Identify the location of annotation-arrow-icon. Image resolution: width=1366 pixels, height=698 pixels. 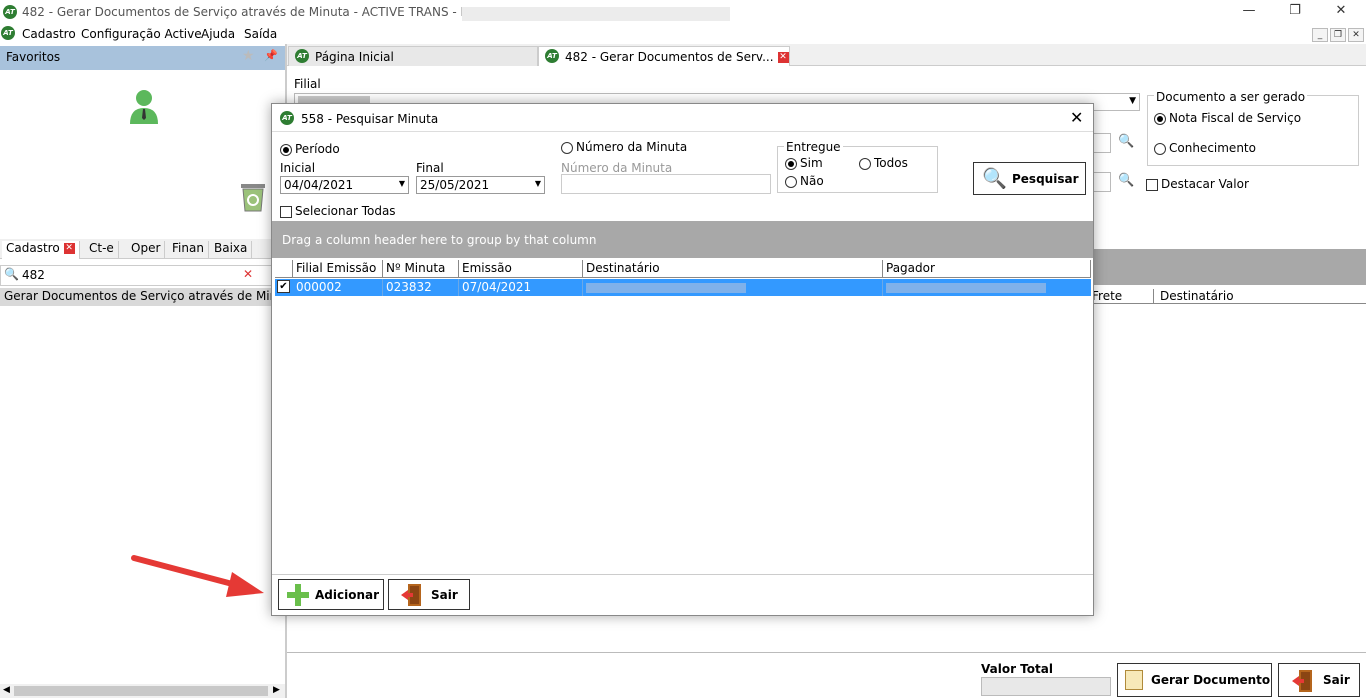
(197, 576).